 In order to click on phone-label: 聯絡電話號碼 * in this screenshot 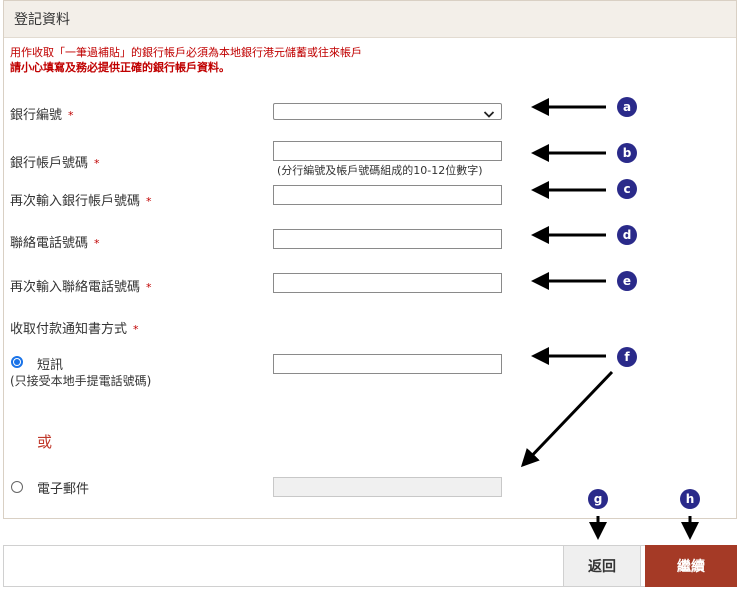, I will do `click(55, 241)`.